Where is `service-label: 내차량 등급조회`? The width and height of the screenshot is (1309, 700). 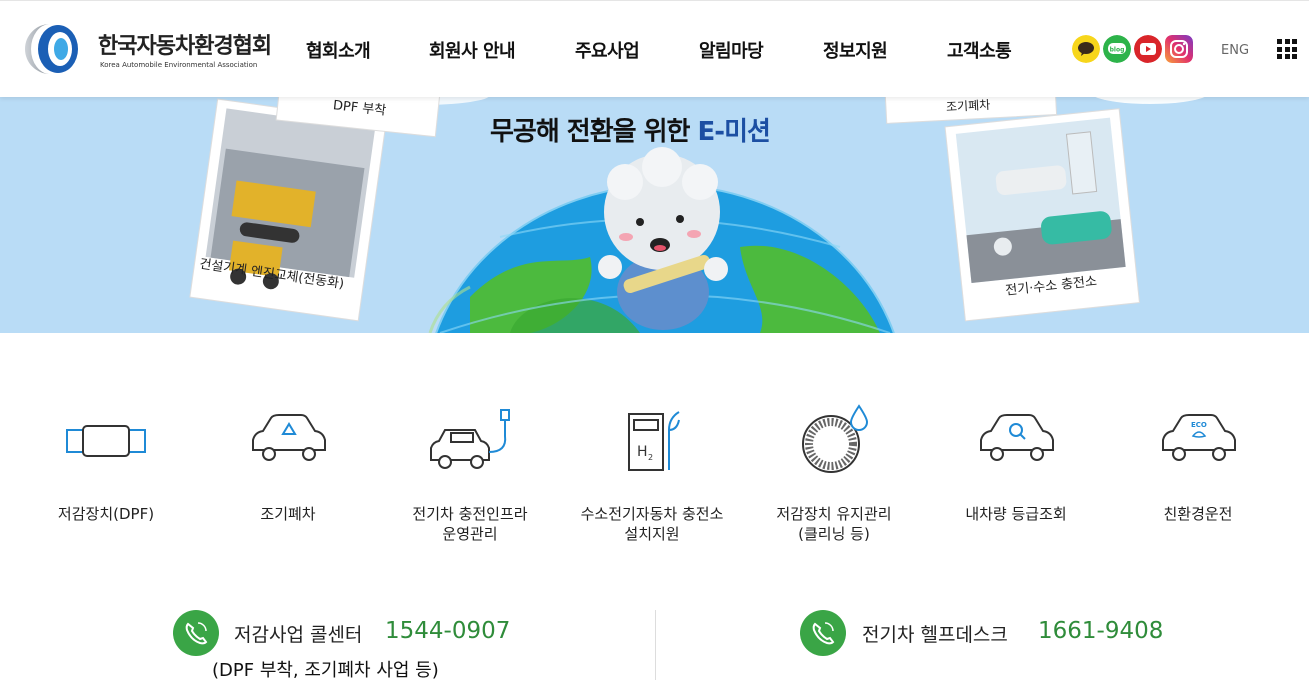
service-label: 내차량 등급조회 is located at coordinates (1016, 514).